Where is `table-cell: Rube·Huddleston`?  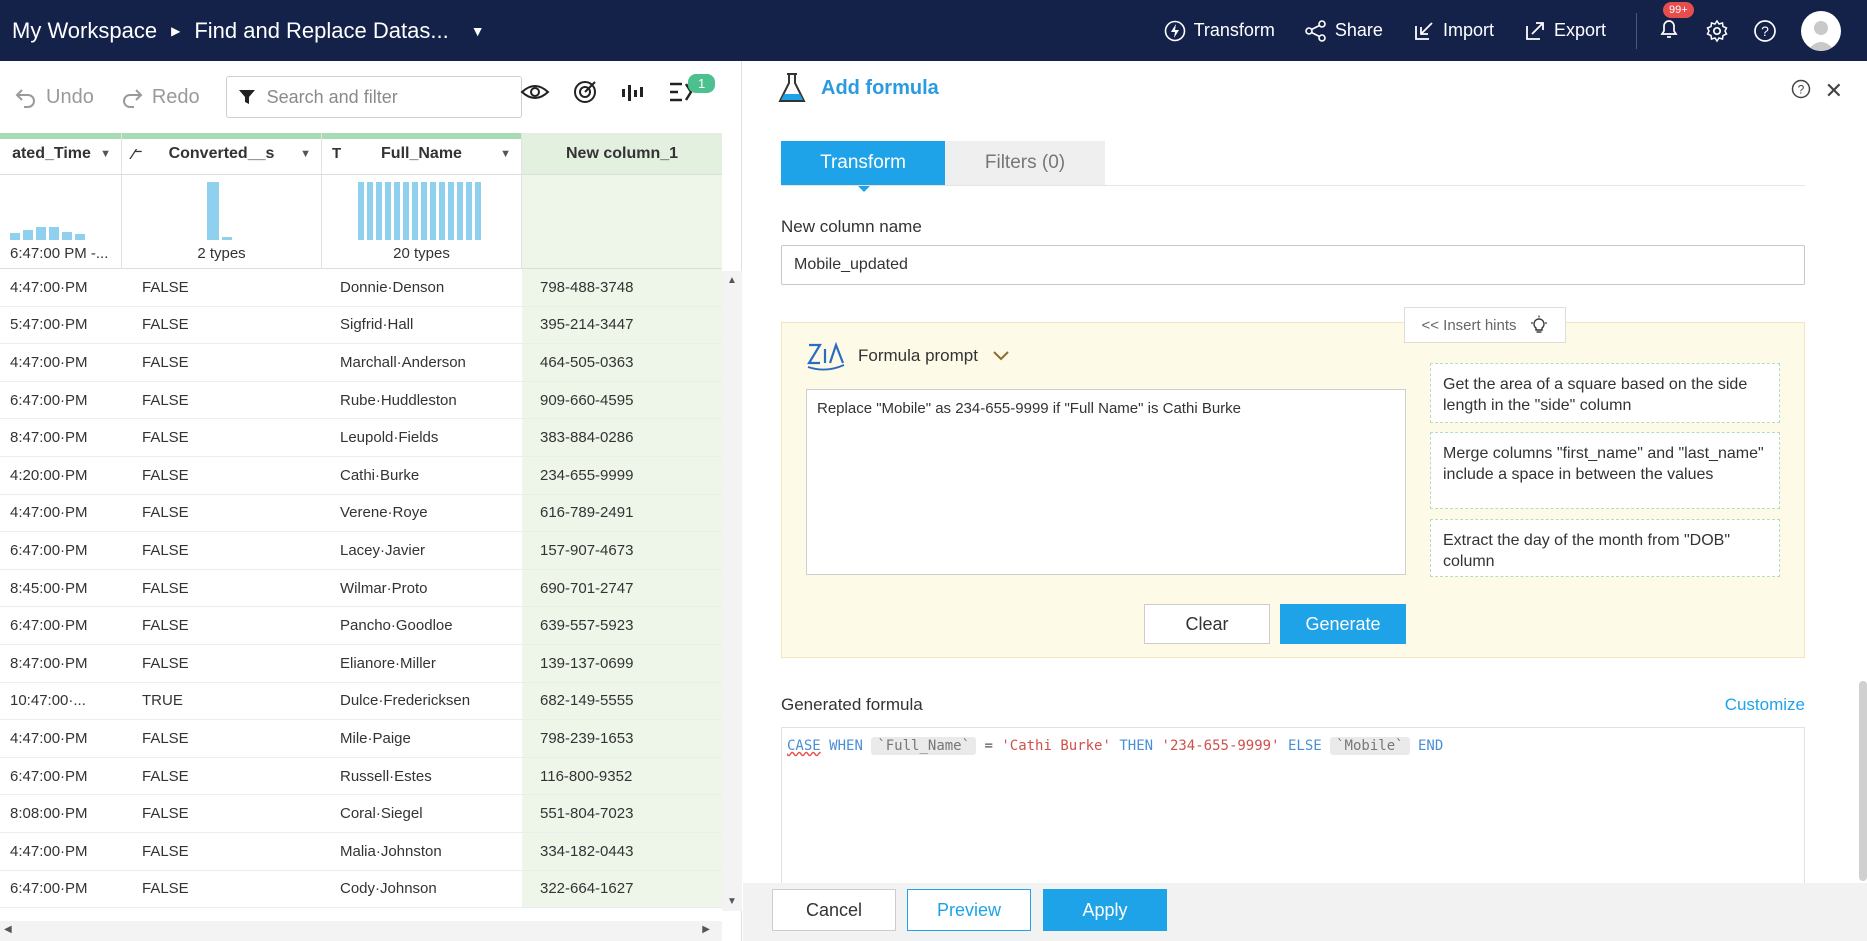
table-cell: Rube·Huddleston is located at coordinates (422, 400).